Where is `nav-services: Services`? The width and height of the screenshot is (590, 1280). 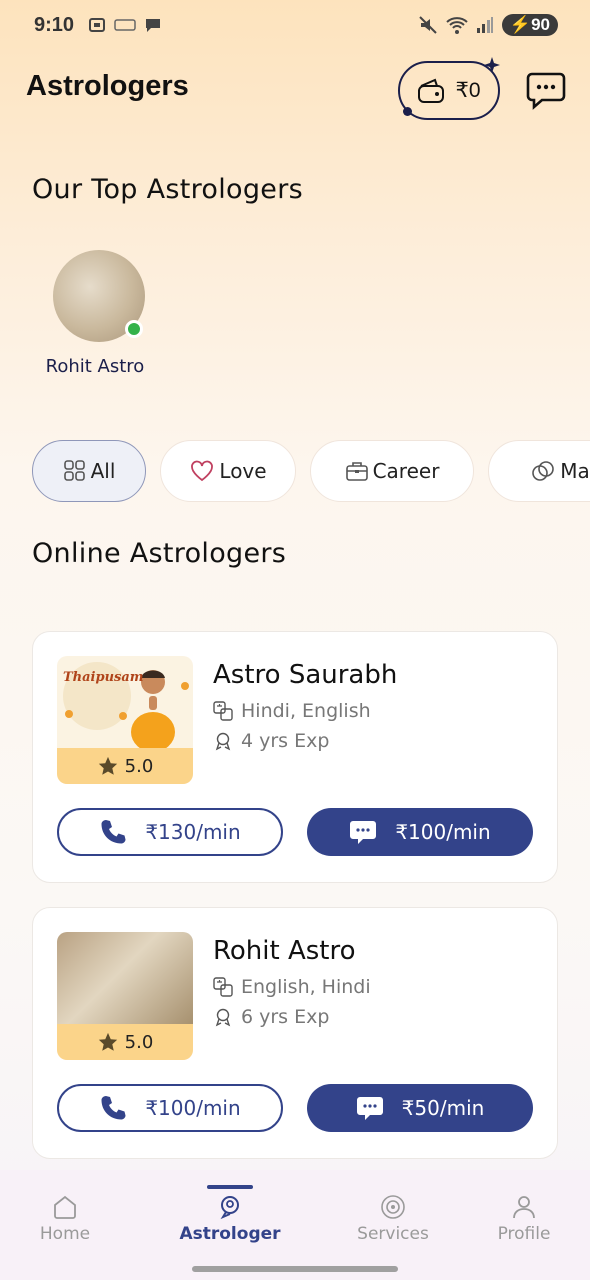 nav-services: Services is located at coordinates (393, 1219).